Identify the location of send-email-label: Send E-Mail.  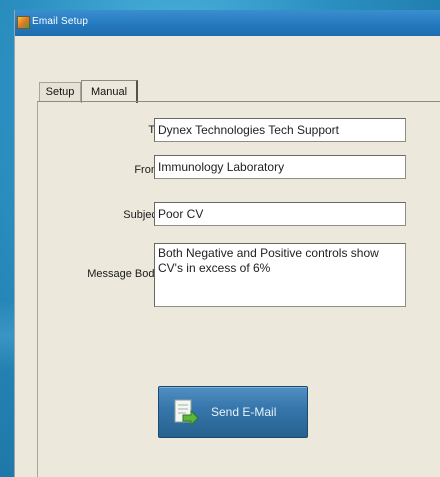
(244, 412).